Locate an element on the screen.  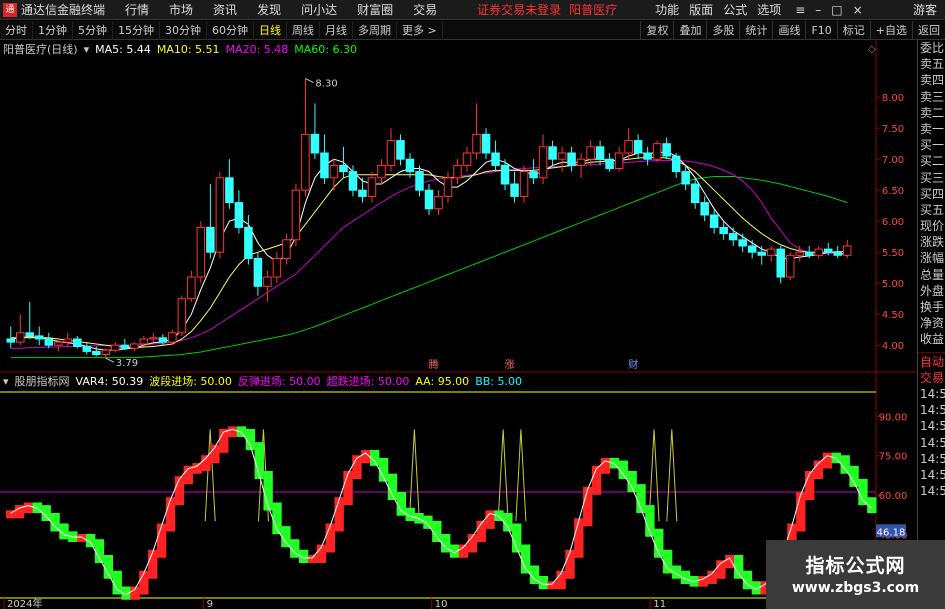
watermark-title: 指标公式网 is located at coordinates (855, 566).